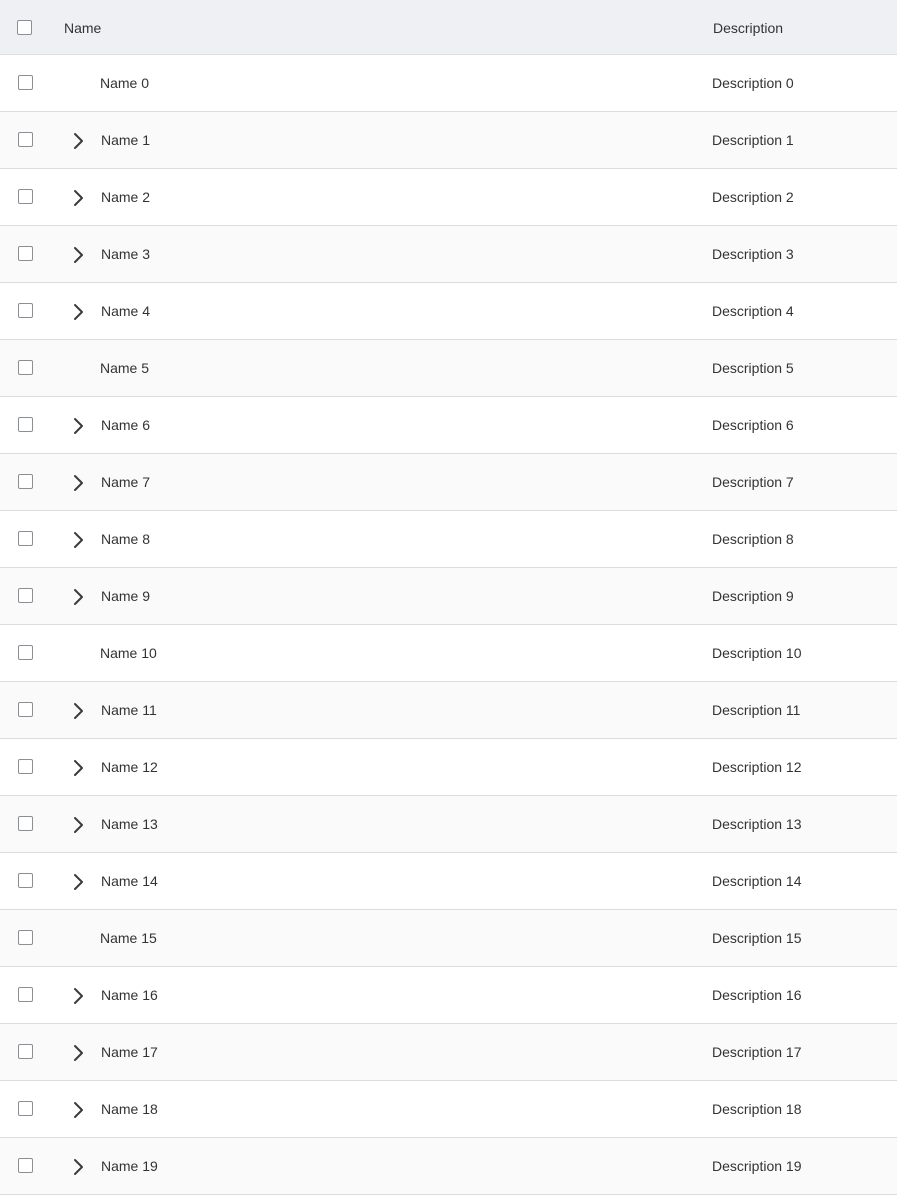 The image size is (897, 1195). I want to click on table-row: Name 15 Description 15, so click(448, 938).